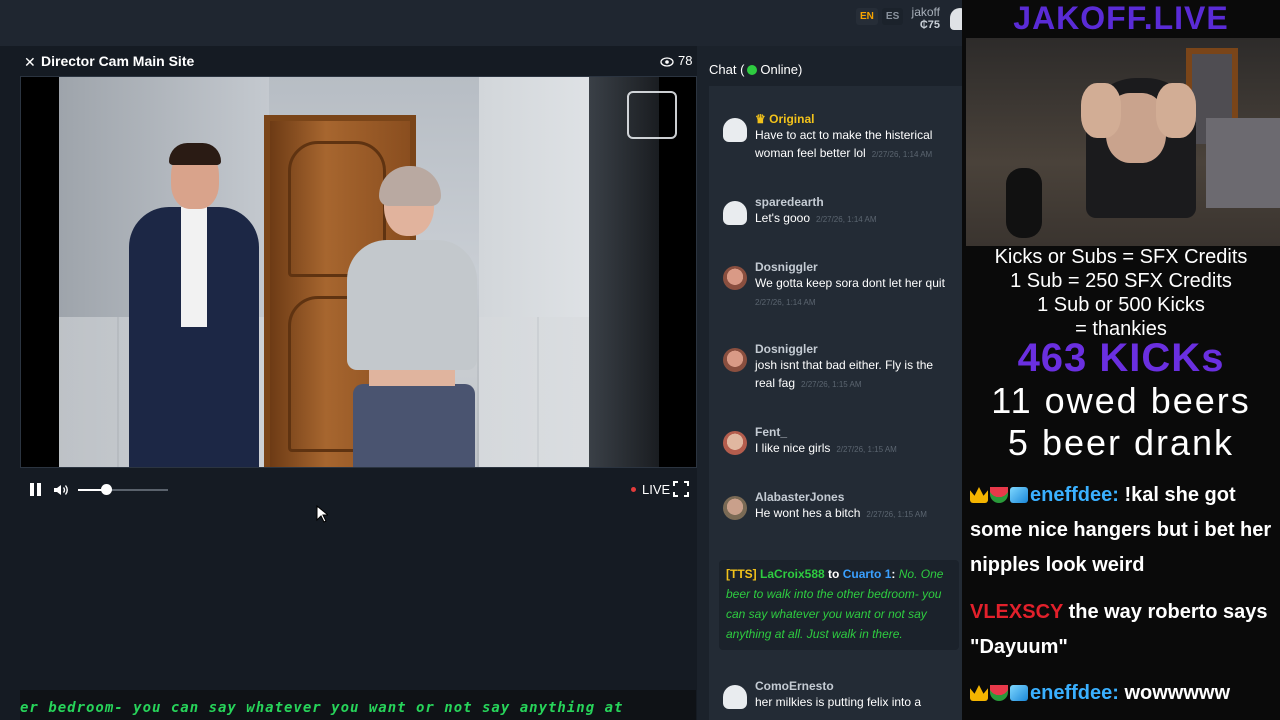 The image size is (1280, 720). Describe the element at coordinates (1177, 693) in the screenshot. I see `overlay-chat-text: wowwwww` at that location.